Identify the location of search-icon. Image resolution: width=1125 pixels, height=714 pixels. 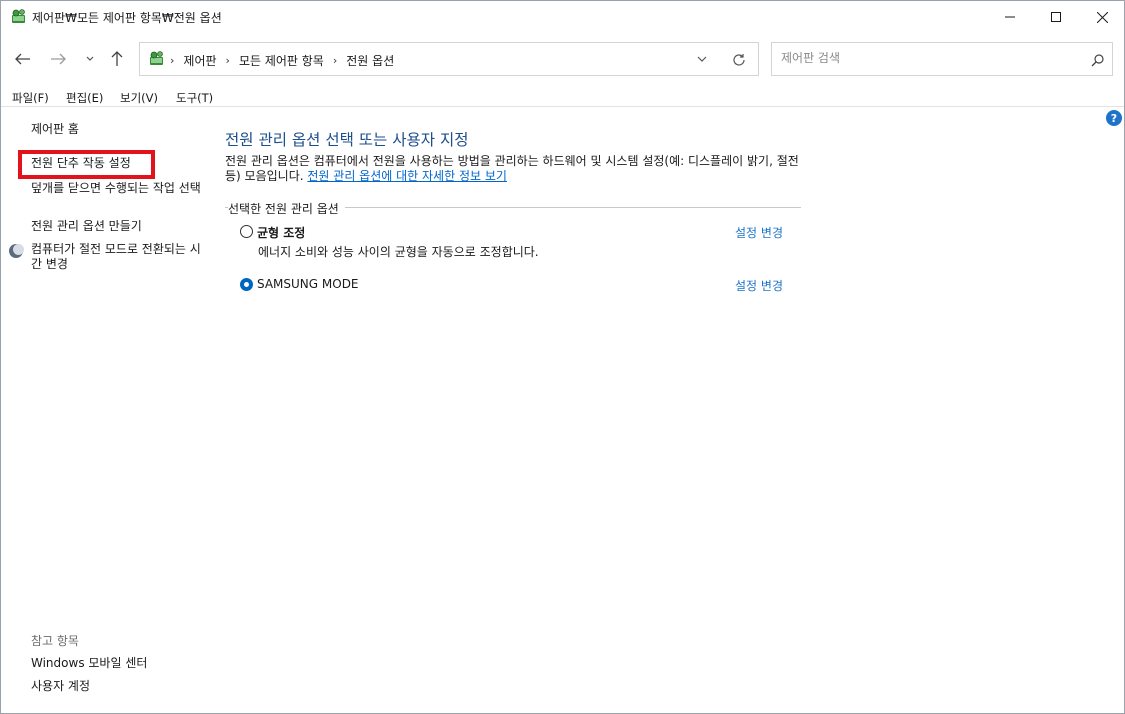
(1097, 60).